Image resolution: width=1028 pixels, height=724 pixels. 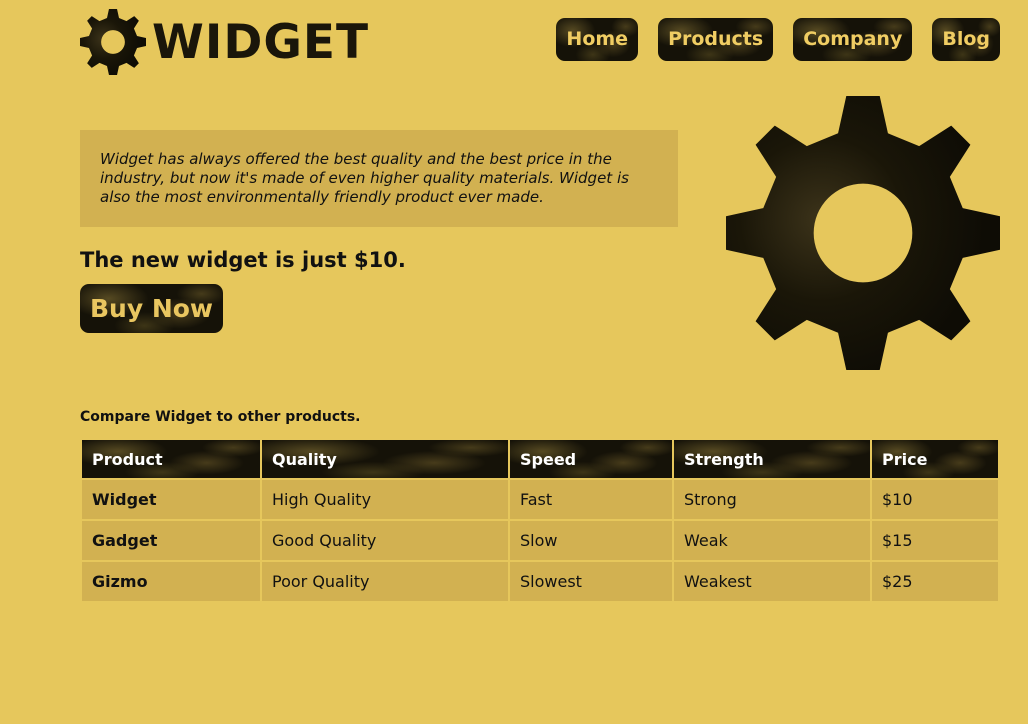 I want to click on table-row: Gizmo Poor Quality Slowest Weakest $25, so click(x=540, y=581).